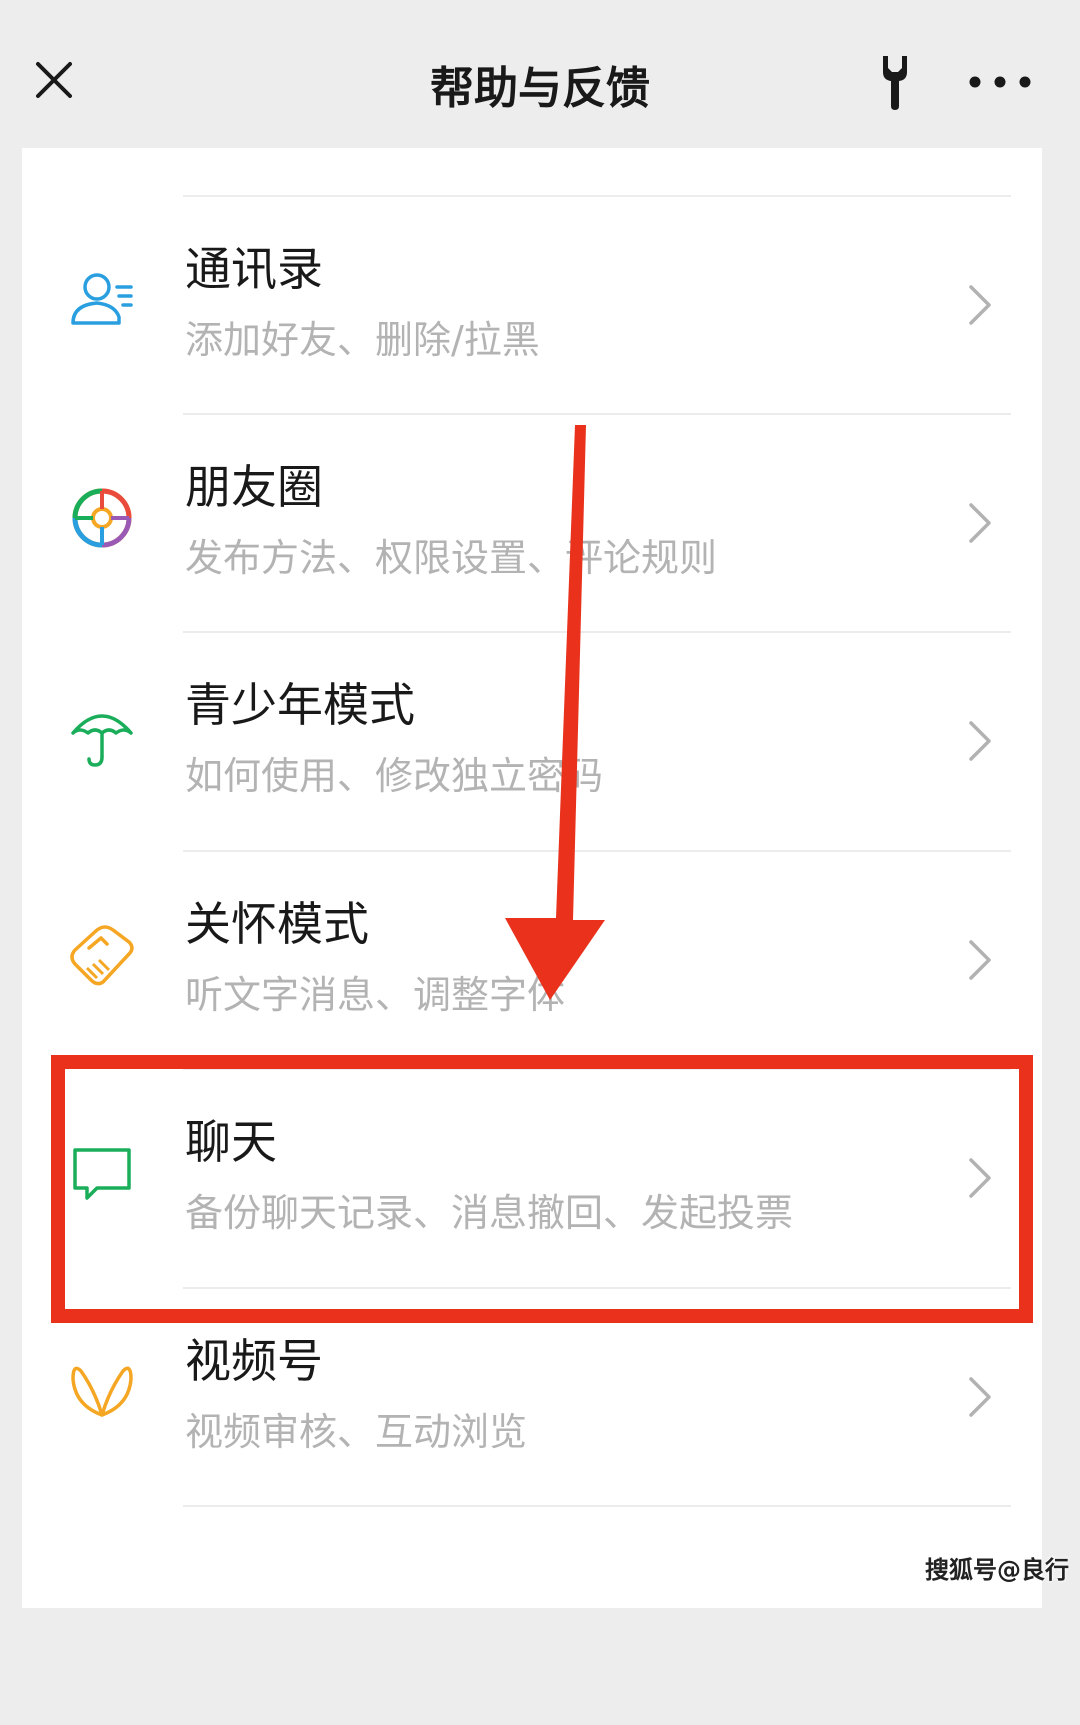  Describe the element at coordinates (375, 995) in the screenshot. I see `topic-subtitle: 听文字消息、调整字体` at that location.